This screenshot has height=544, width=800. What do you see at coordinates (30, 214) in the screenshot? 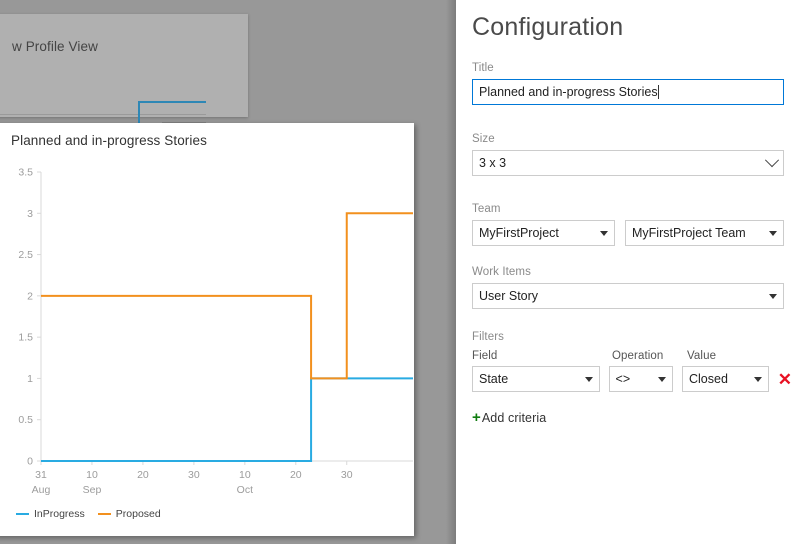
I see `svg-text: 3` at bounding box center [30, 214].